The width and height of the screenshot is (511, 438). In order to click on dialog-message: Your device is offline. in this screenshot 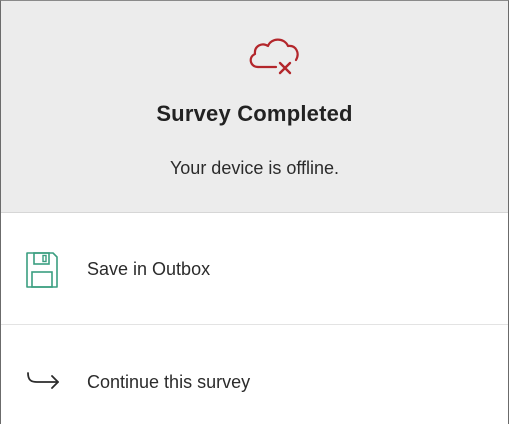, I will do `click(254, 168)`.